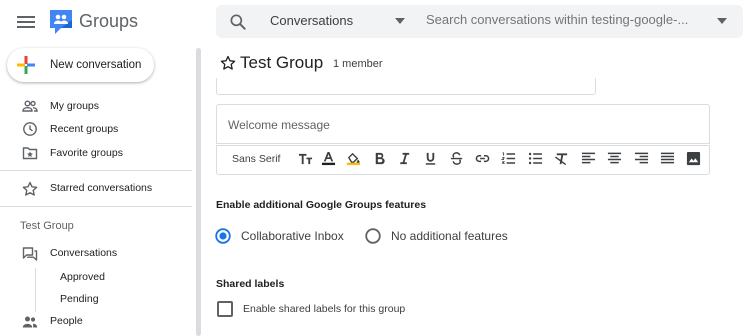 The height and width of the screenshot is (336, 750). I want to click on previous-field, so click(406, 86).